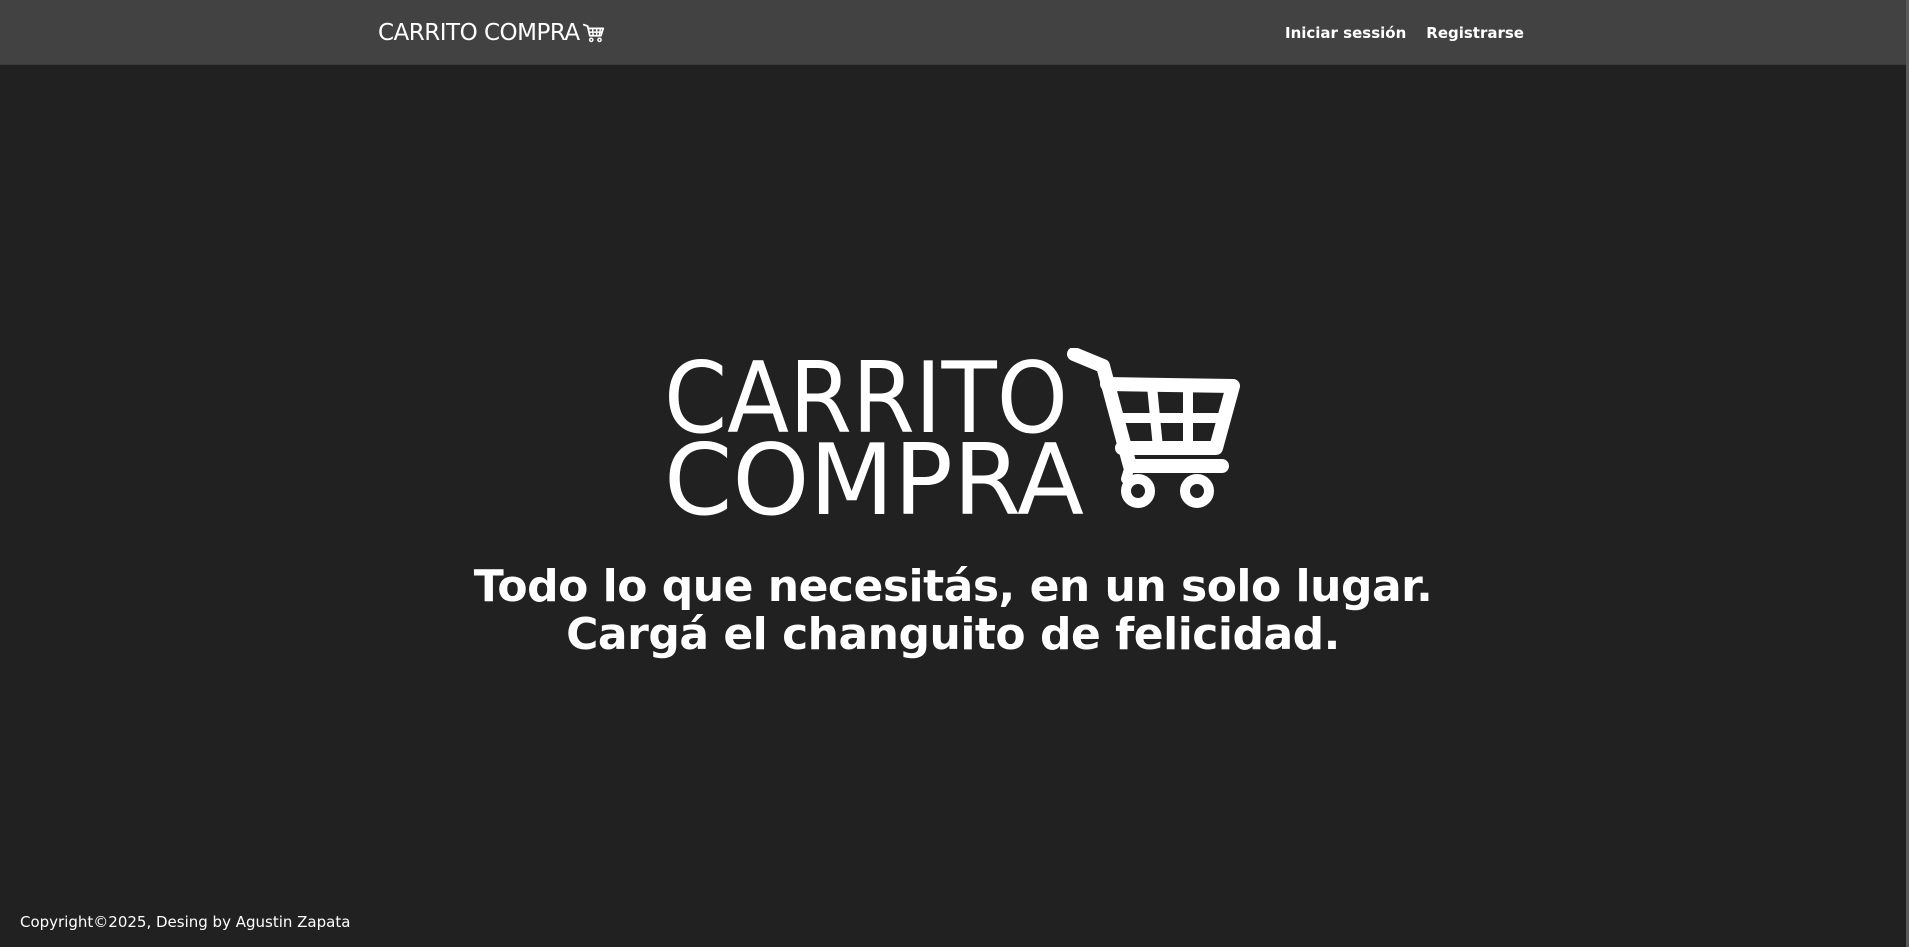  I want to click on login-link: Iniciar sessión, so click(1345, 33).